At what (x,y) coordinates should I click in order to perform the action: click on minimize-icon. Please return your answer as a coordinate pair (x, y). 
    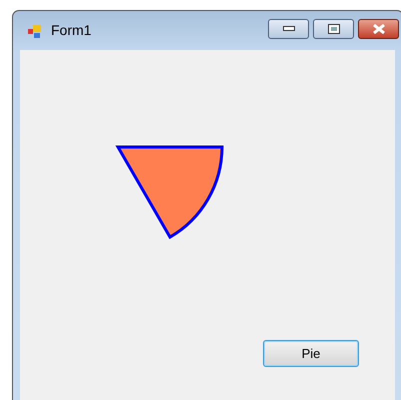
    Looking at the image, I should click on (288, 28).